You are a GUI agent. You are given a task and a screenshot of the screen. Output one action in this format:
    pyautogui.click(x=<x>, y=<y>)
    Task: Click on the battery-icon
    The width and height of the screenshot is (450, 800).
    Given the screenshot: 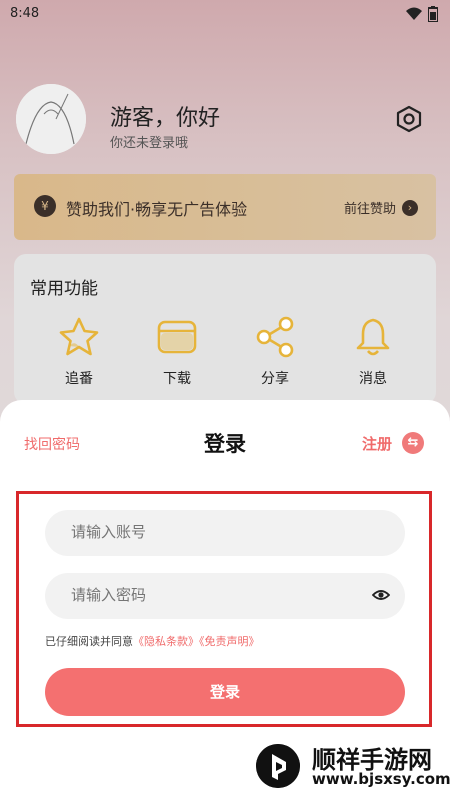 What is the action you would take?
    pyautogui.click(x=433, y=14)
    